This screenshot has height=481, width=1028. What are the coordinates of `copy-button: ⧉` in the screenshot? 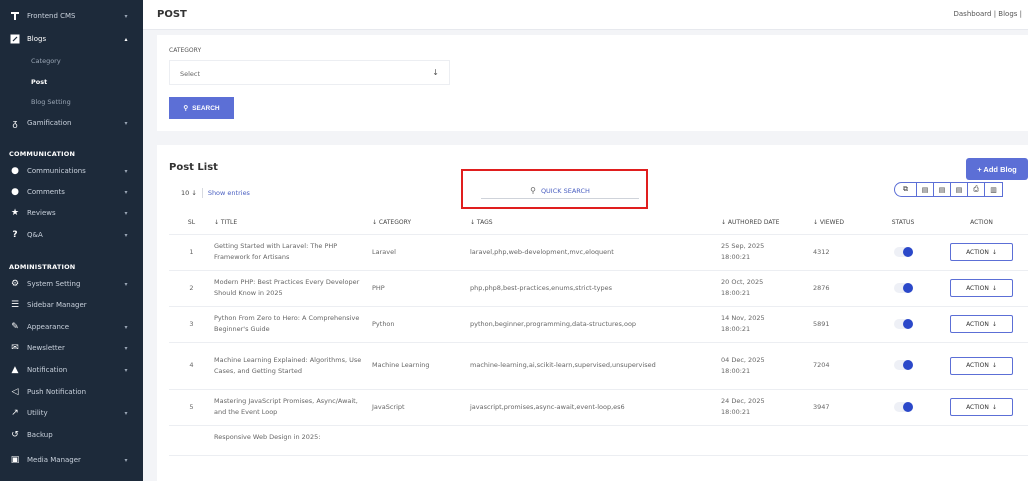 It's located at (905, 189).